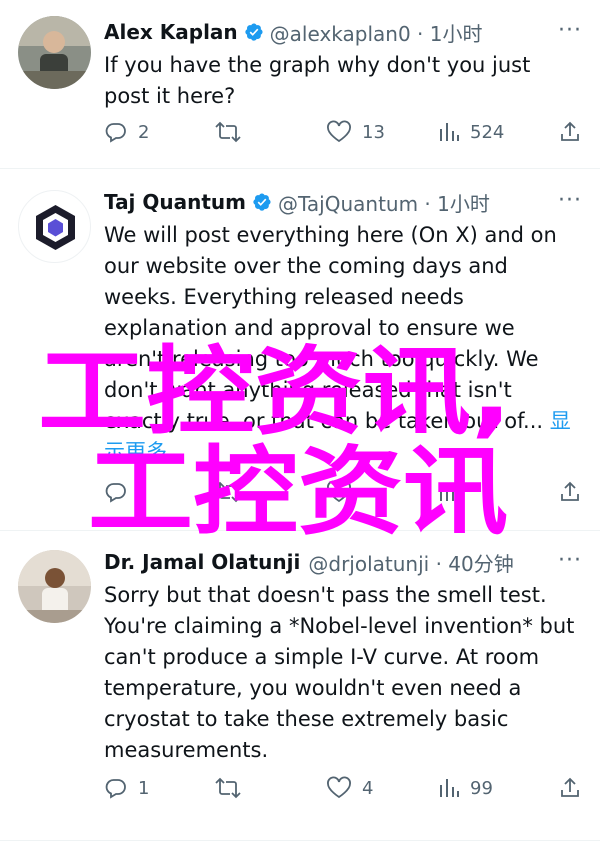  Describe the element at coordinates (144, 788) in the screenshot. I see `reply-count: 1` at that location.